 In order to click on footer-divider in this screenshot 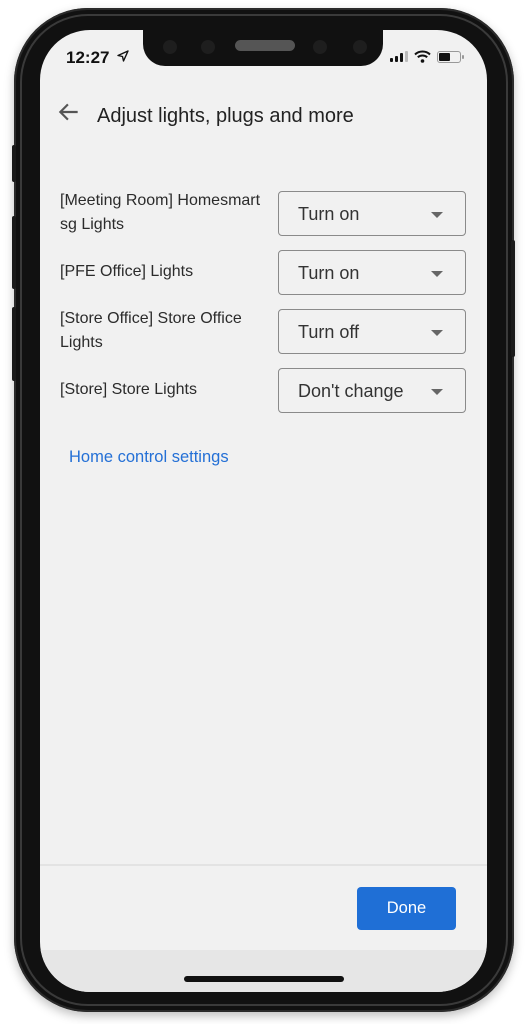, I will do `click(263, 865)`.